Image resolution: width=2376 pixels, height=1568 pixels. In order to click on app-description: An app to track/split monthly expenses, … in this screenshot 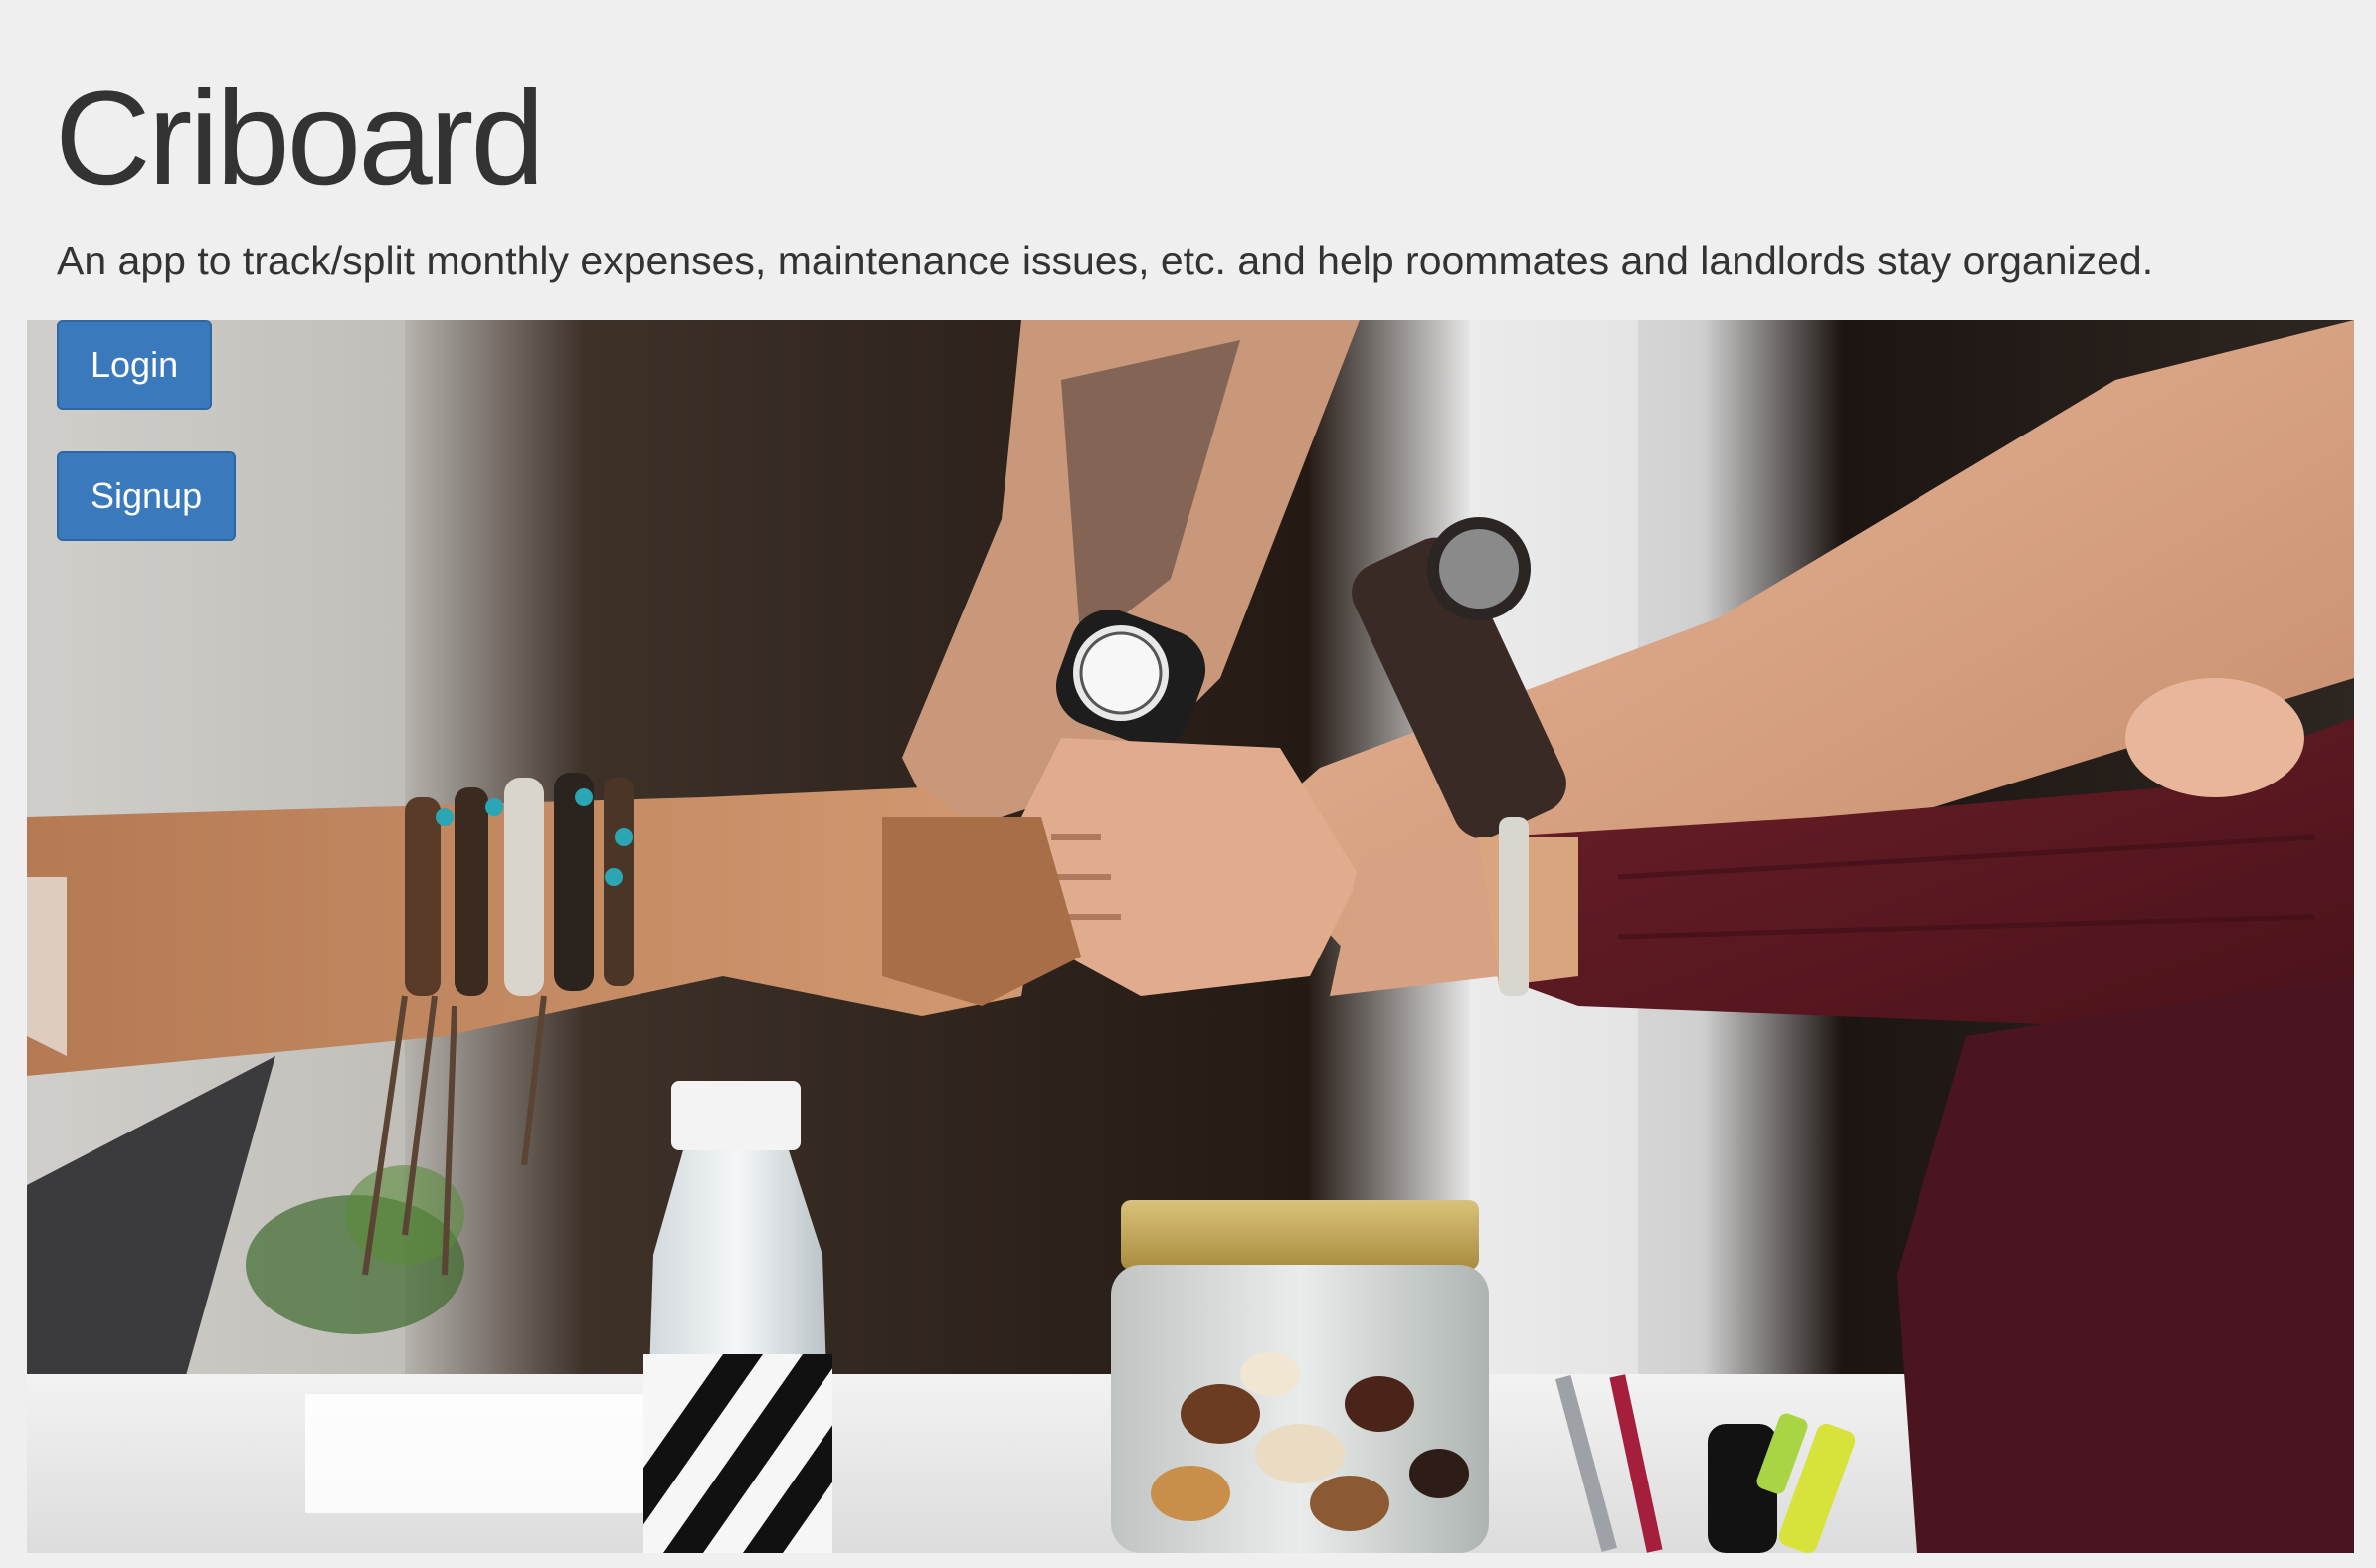, I will do `click(1105, 260)`.